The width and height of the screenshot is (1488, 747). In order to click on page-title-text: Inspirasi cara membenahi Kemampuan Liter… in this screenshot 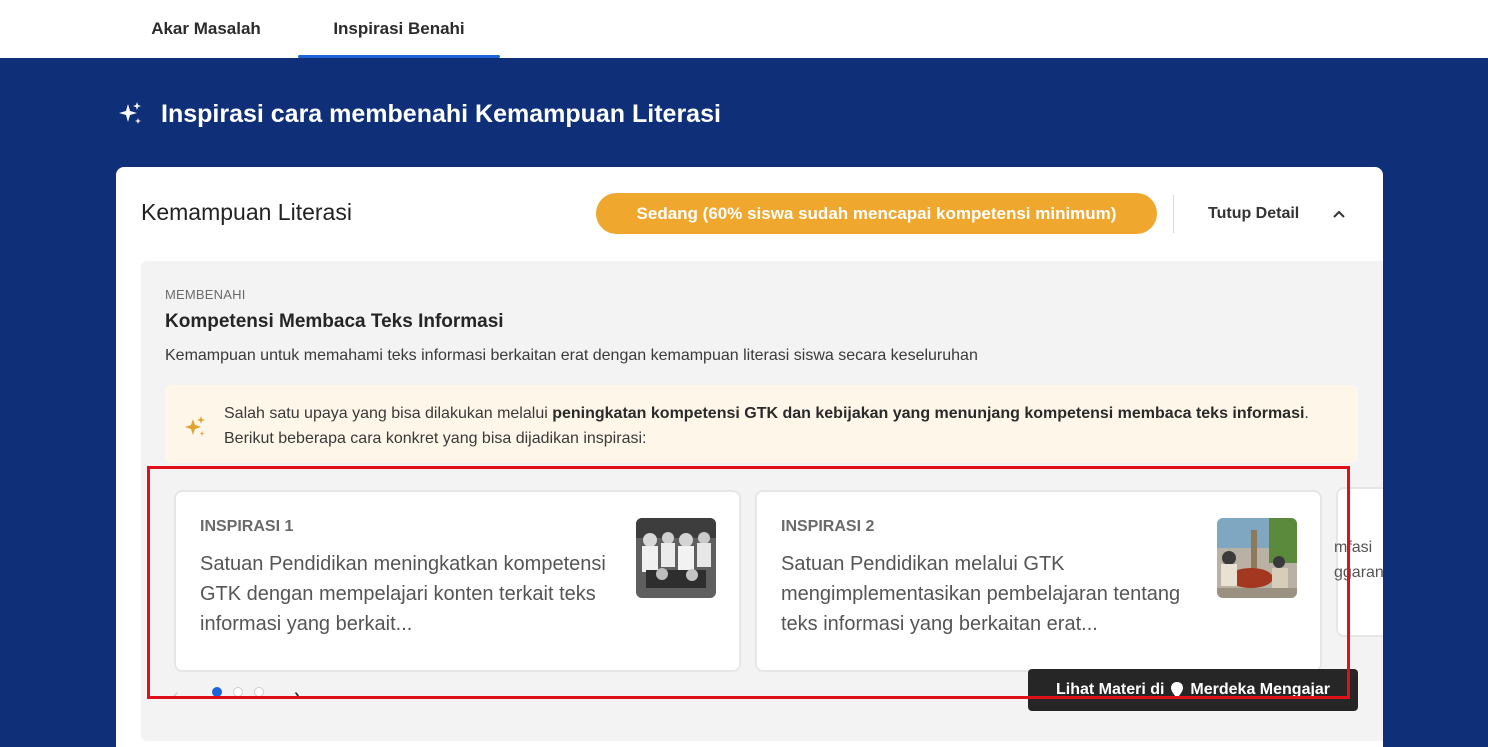, I will do `click(441, 113)`.